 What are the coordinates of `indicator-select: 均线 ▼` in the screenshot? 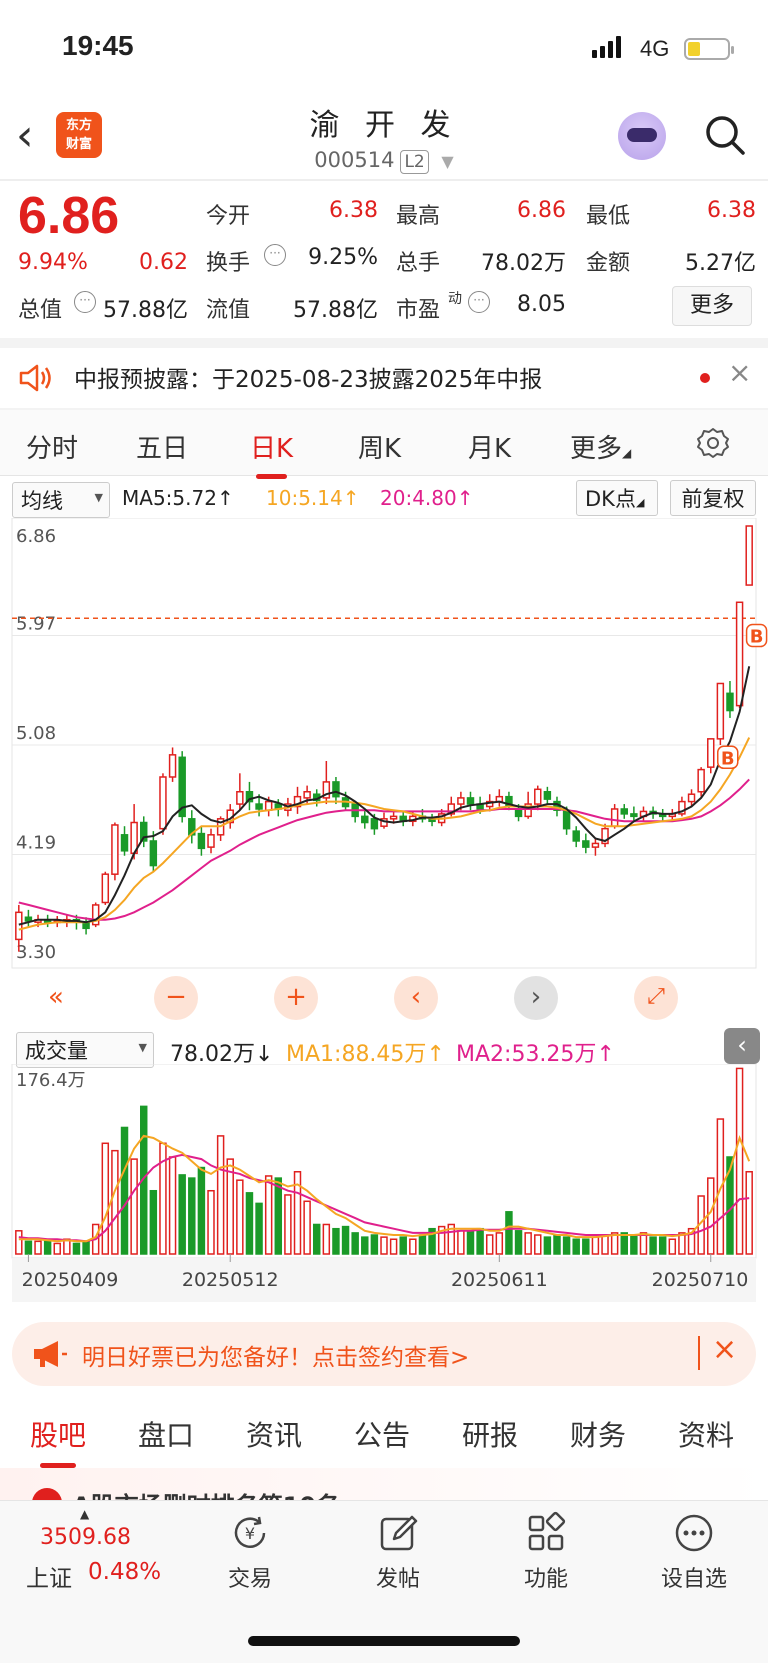 It's located at (61, 500).